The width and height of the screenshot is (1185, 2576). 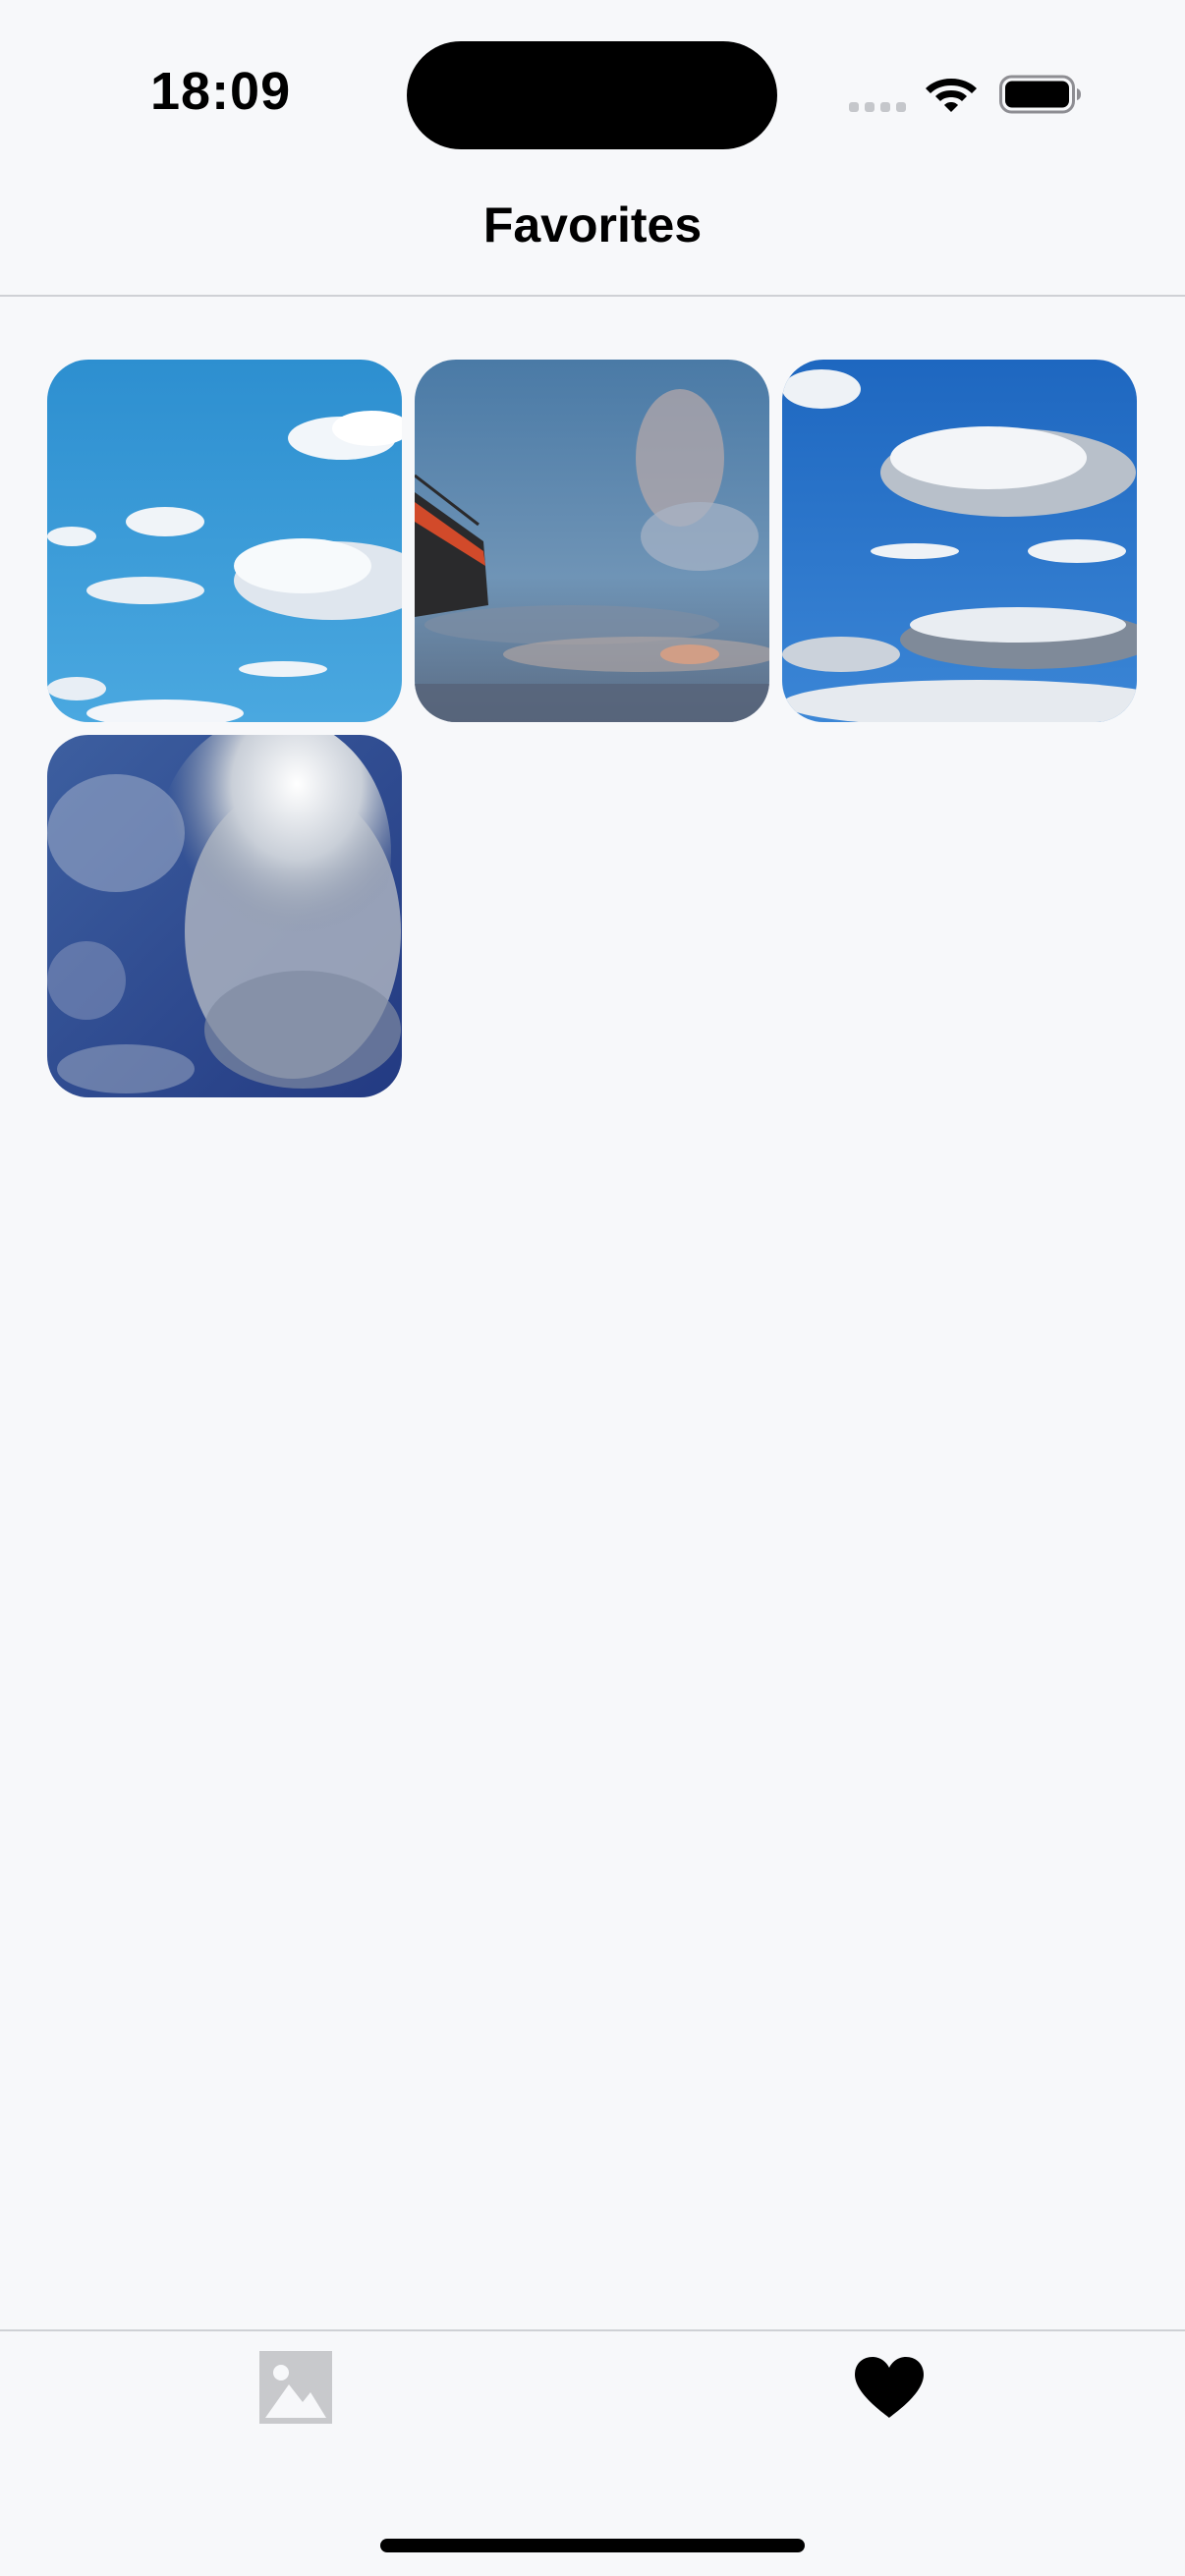 I want to click on page-title: Favorites, so click(x=592, y=224).